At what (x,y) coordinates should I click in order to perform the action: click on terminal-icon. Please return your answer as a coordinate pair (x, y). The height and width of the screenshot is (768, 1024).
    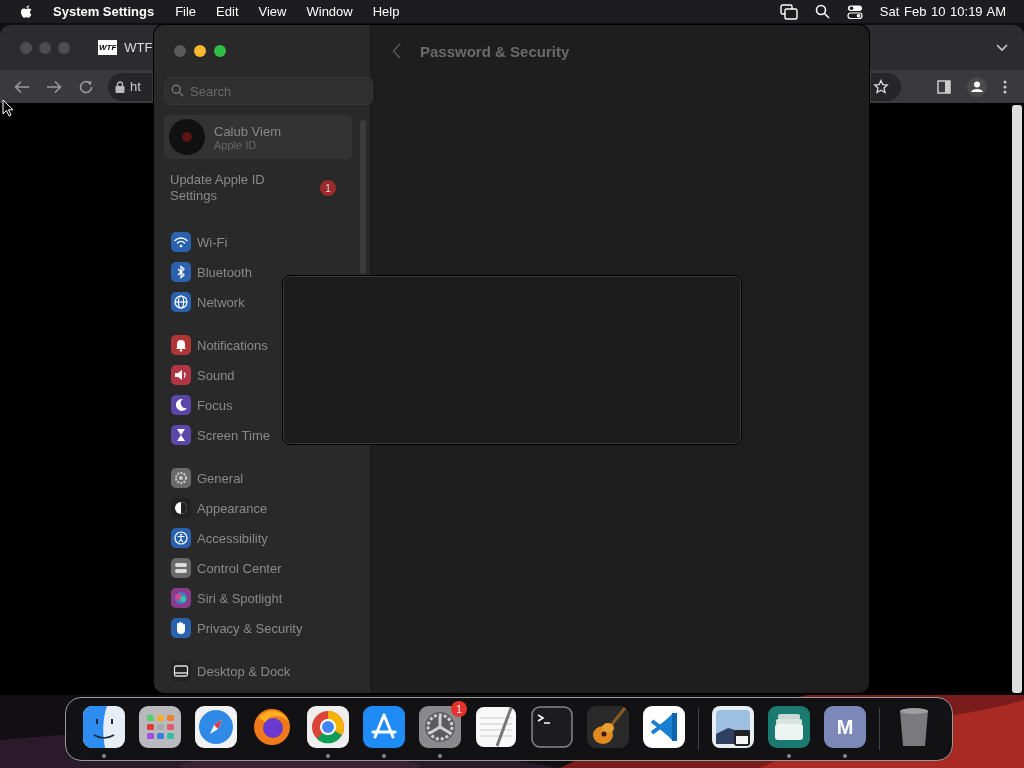
    Looking at the image, I should click on (552, 727).